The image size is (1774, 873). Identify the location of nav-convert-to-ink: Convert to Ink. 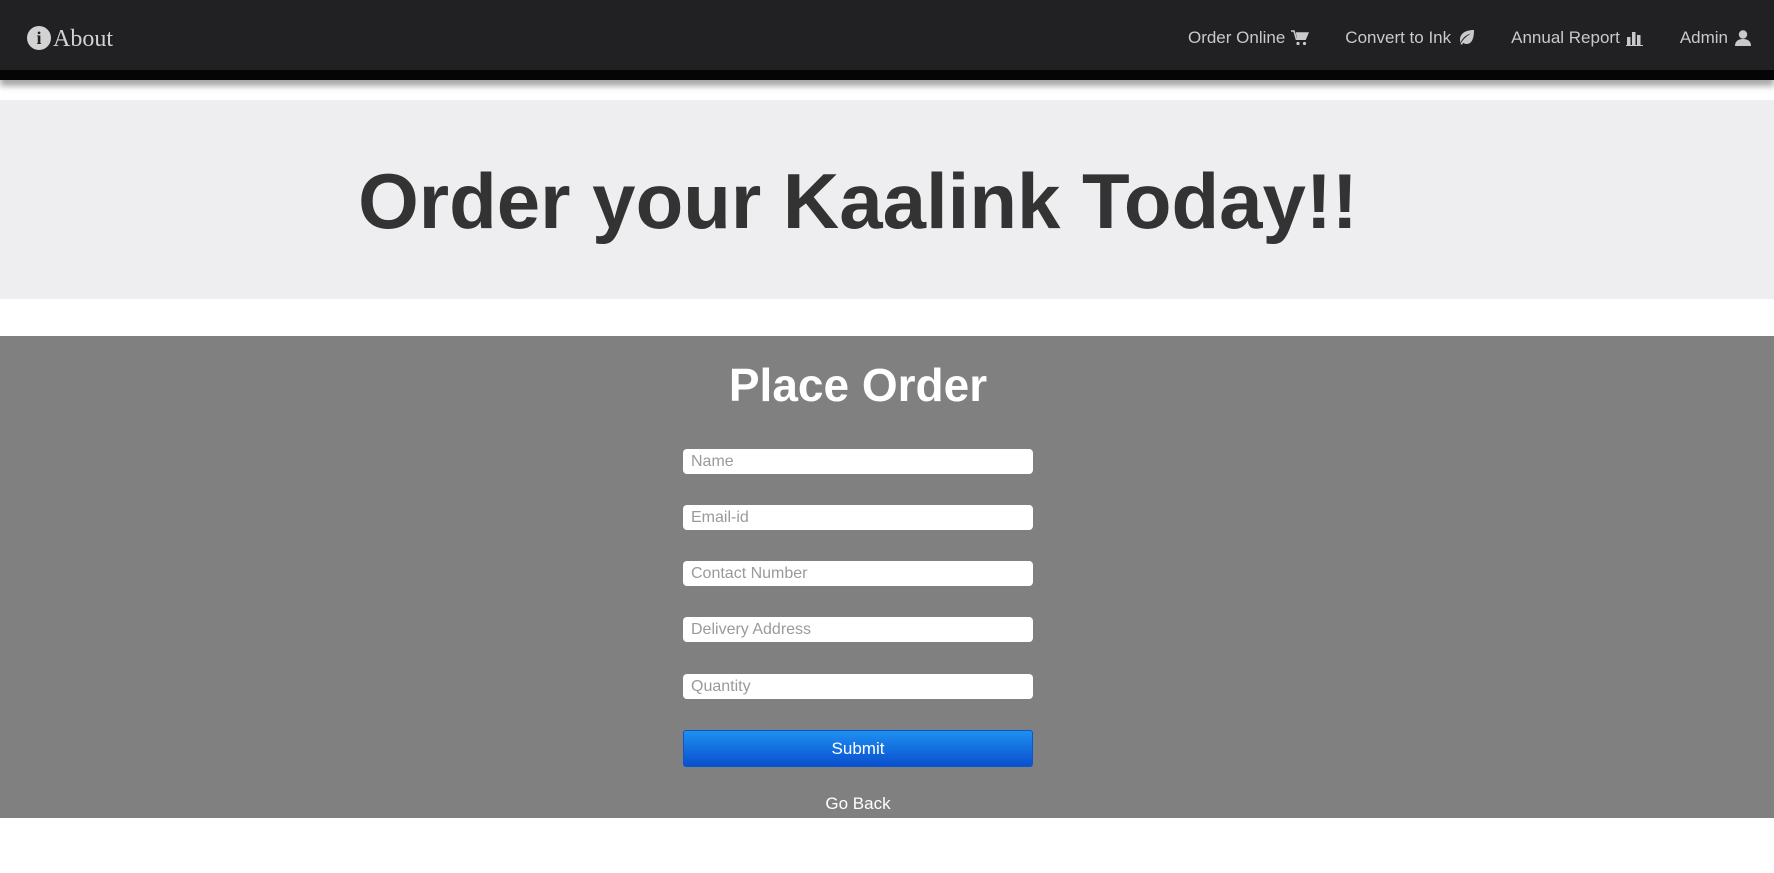
(1410, 38).